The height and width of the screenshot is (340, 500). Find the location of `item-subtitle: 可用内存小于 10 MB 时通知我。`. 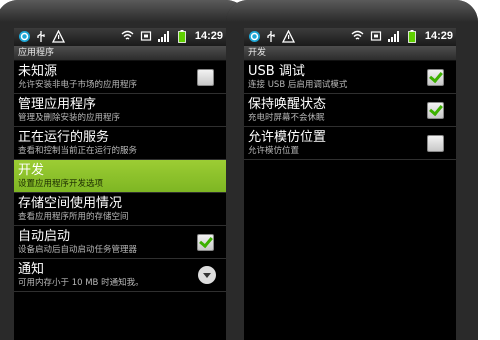

item-subtitle: 可用内存小于 10 MB 时通知我。 is located at coordinates (81, 283).